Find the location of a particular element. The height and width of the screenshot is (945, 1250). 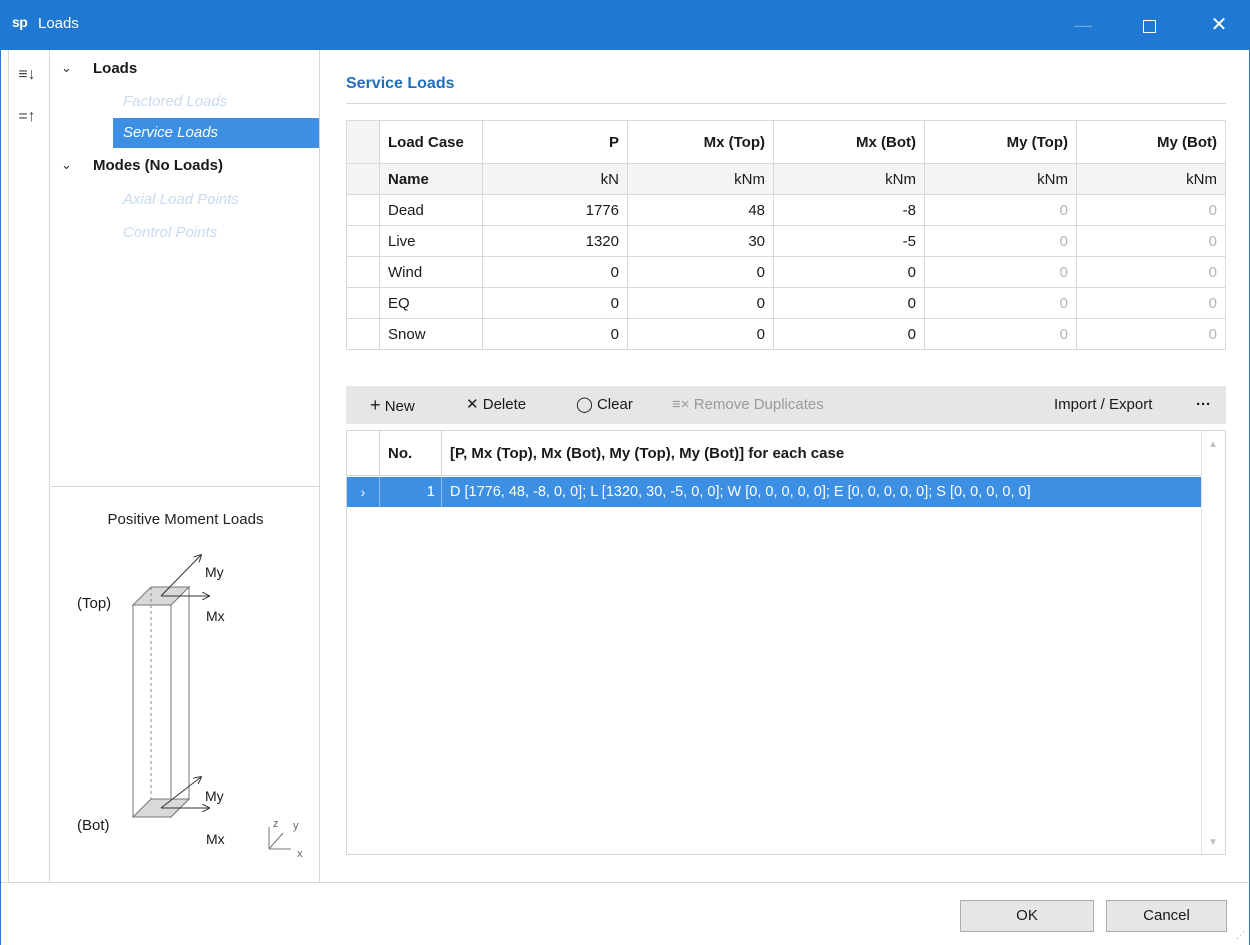

remove-duplicates-icon: ≡× is located at coordinates (681, 404).